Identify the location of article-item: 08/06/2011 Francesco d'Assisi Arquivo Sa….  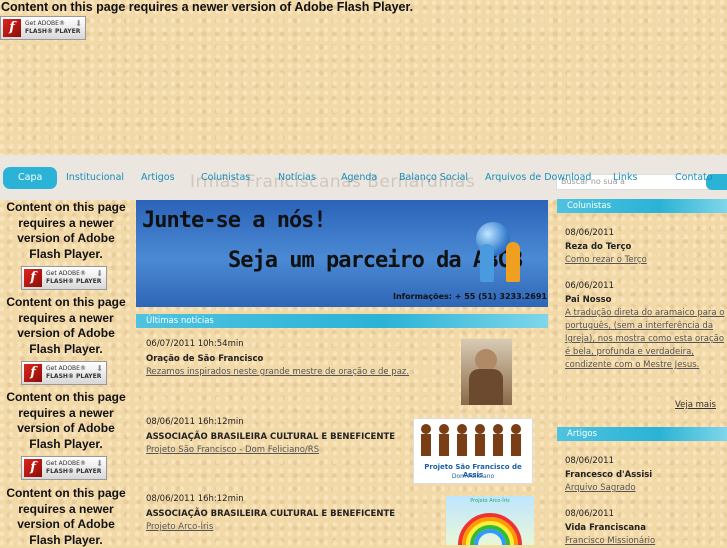
(645, 475).